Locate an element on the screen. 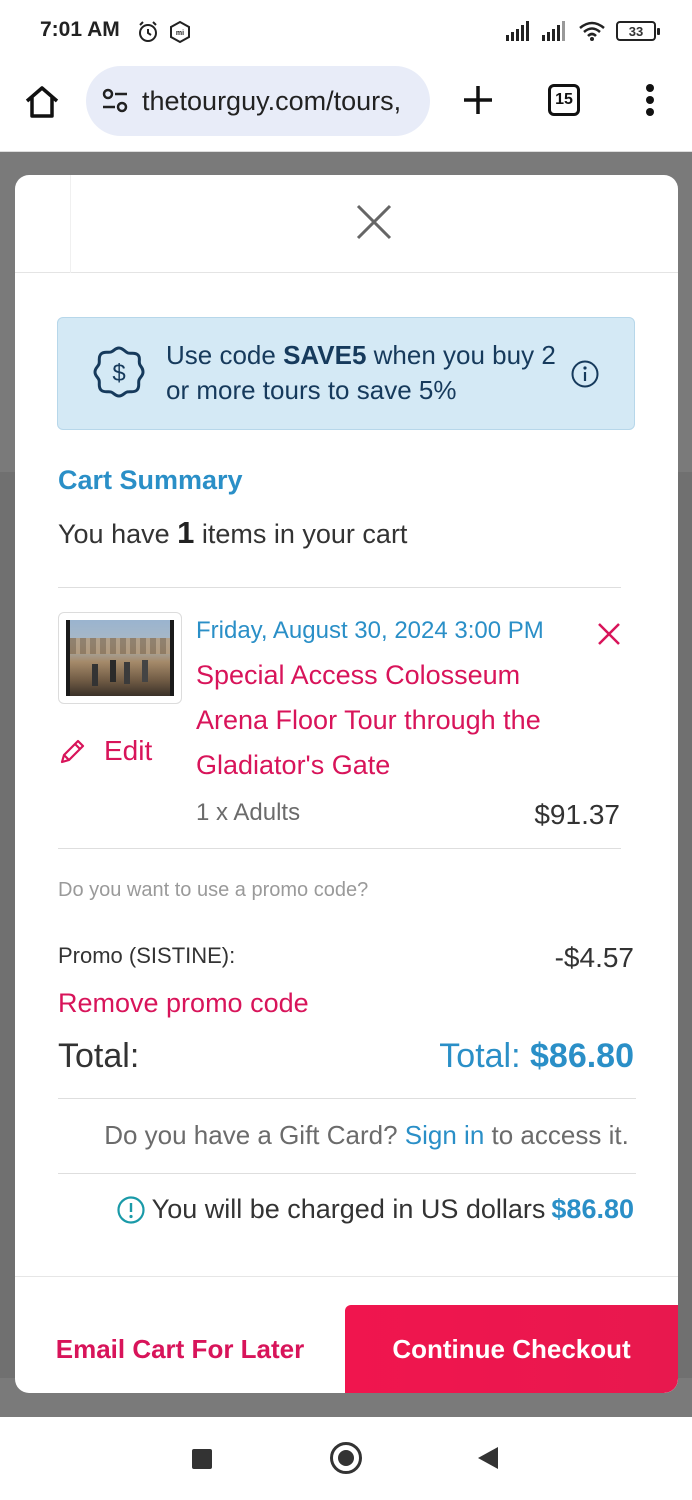 The height and width of the screenshot is (1500, 692). total-prefix: Total: is located at coordinates (484, 1056).